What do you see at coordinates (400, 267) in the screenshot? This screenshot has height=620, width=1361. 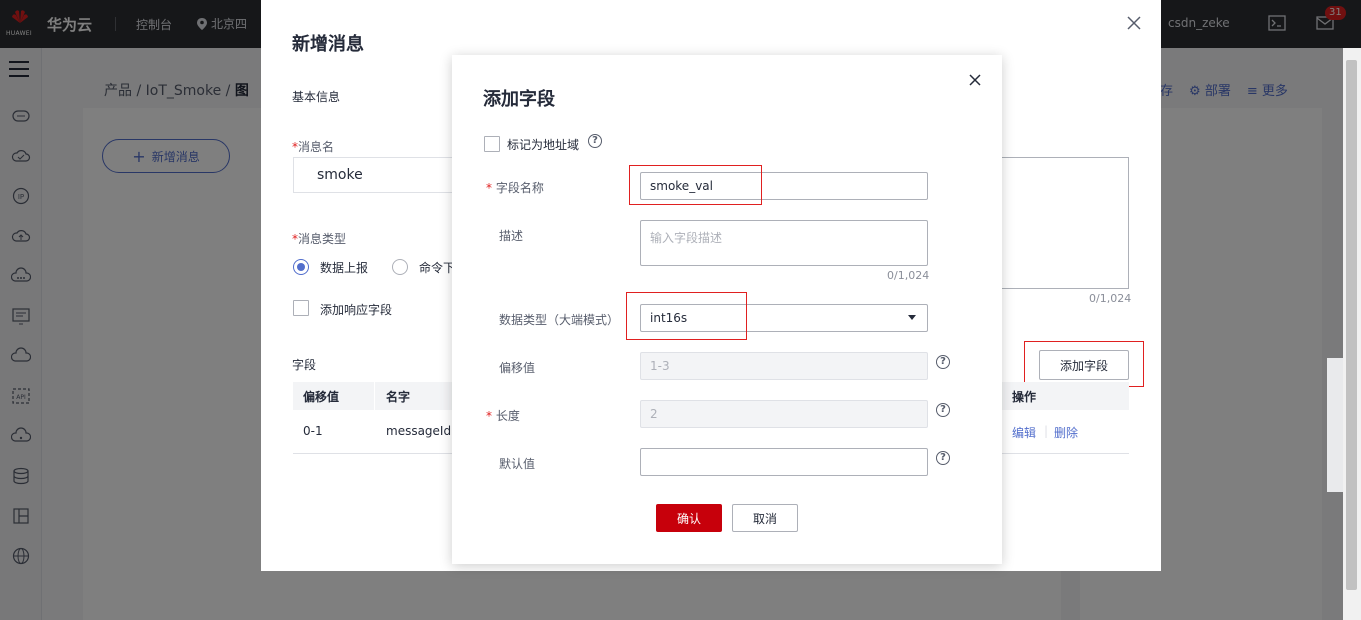 I see `radio-command` at bounding box center [400, 267].